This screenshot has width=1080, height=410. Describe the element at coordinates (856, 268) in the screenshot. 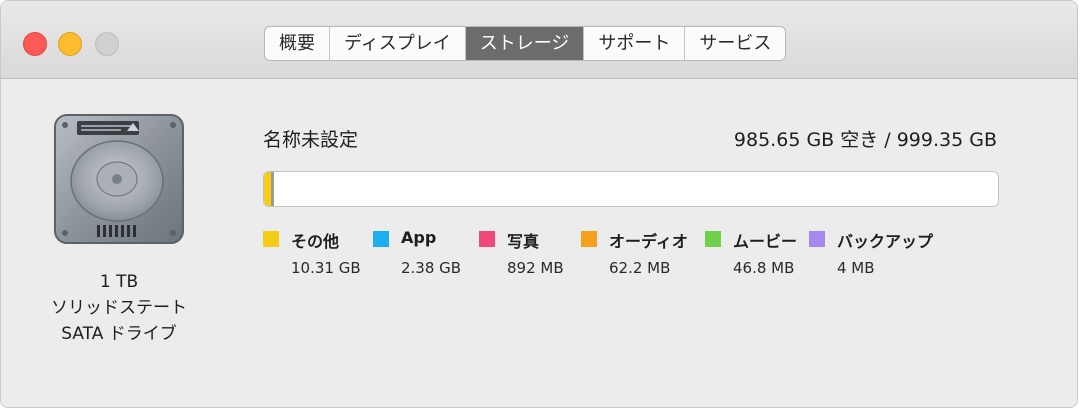

I see `legend-size: 4 MB` at that location.